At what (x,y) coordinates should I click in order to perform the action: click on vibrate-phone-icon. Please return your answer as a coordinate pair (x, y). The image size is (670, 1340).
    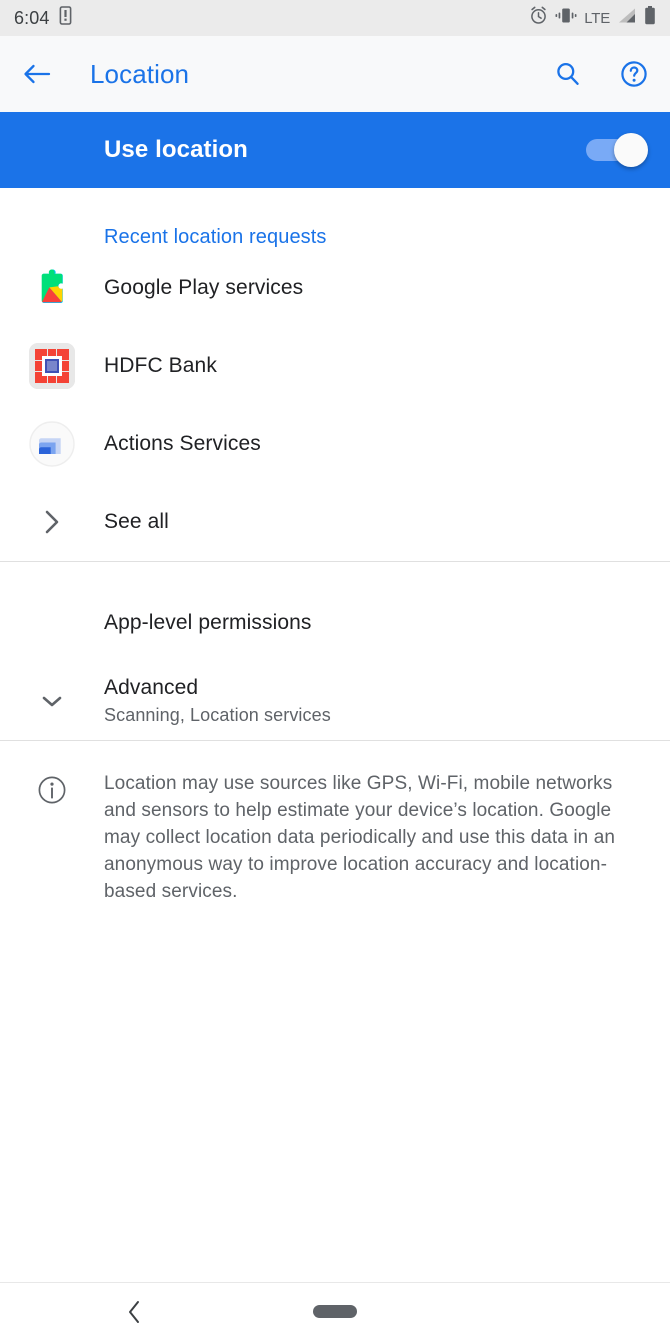
    Looking at the image, I should click on (65, 18).